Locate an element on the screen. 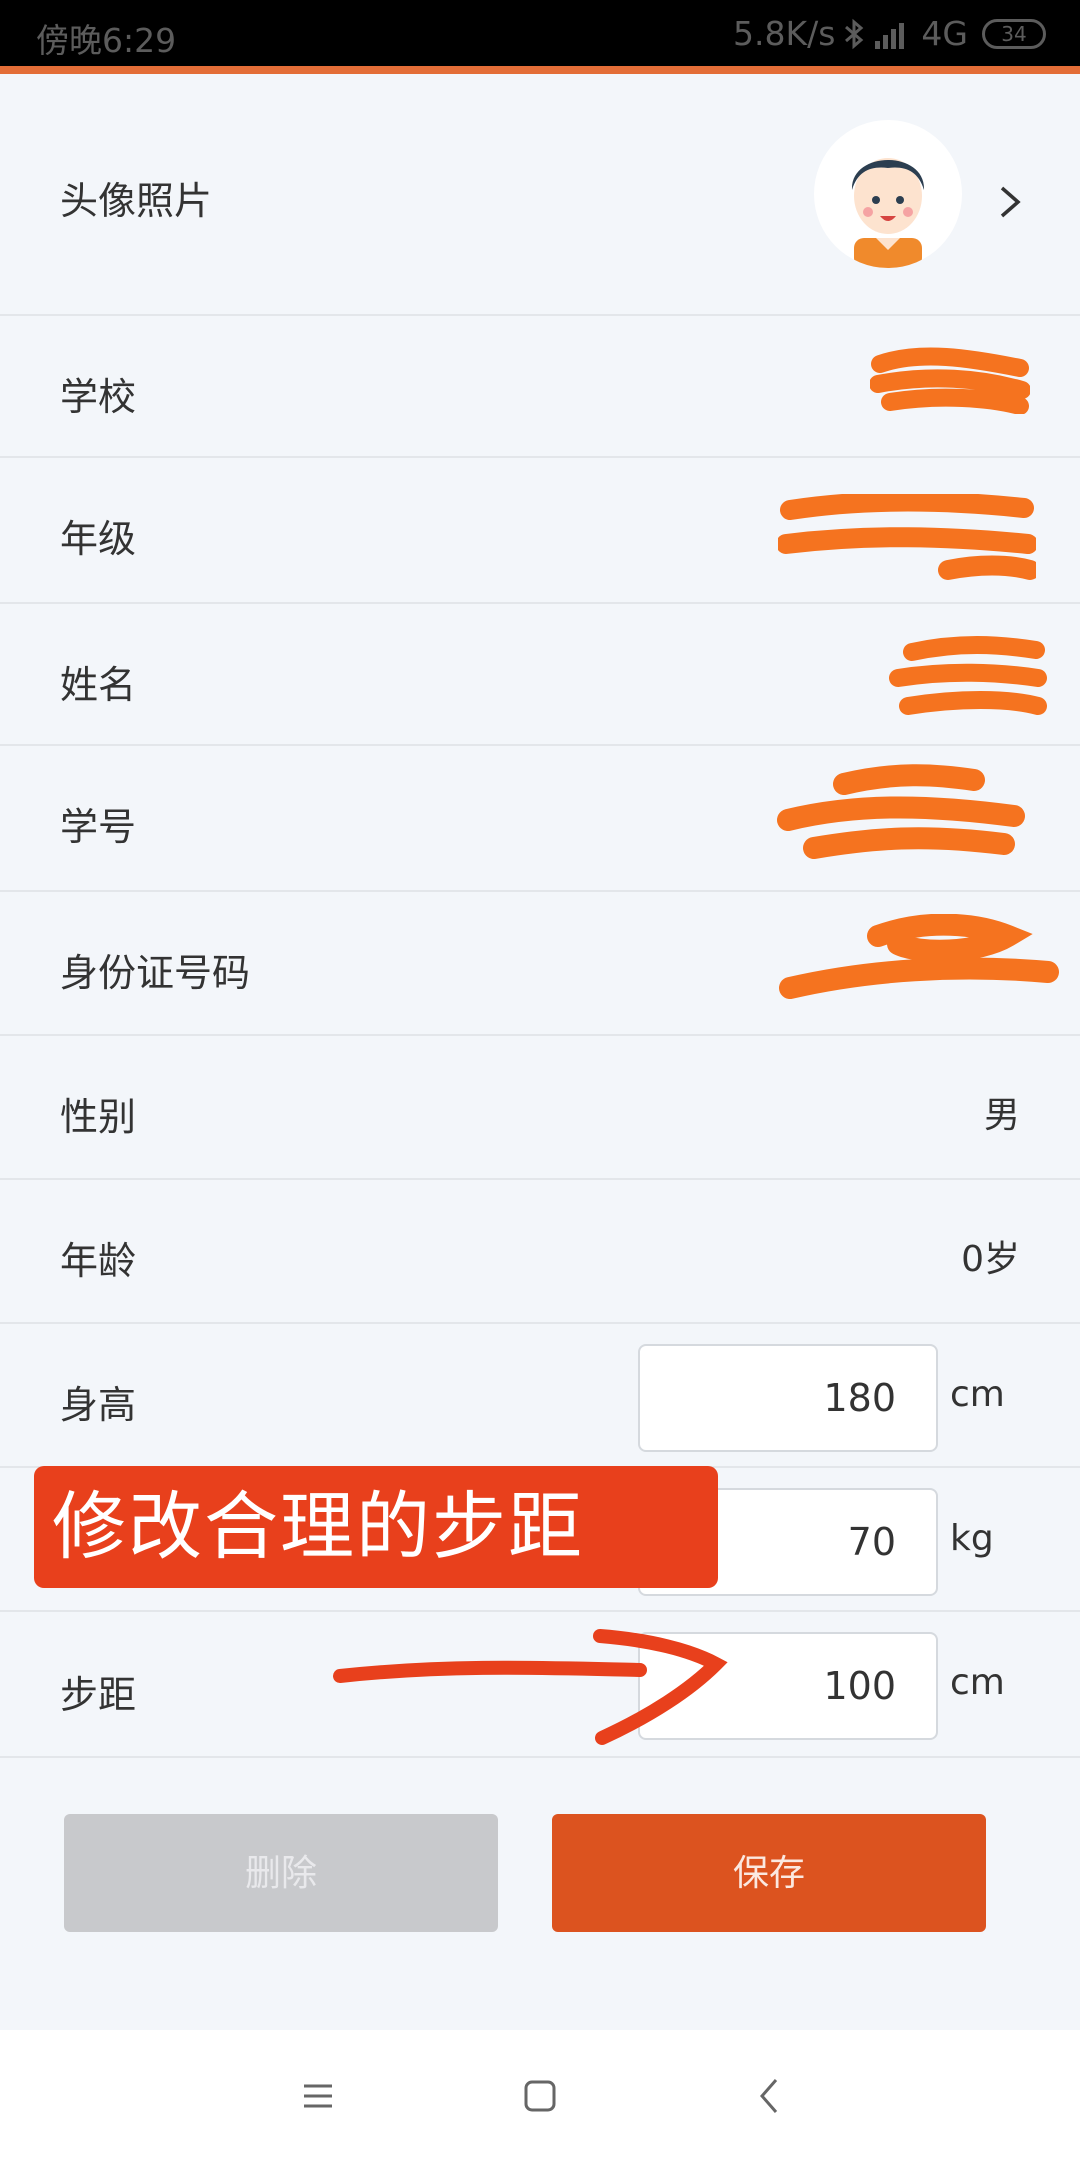  avatar-label: 头像照片 is located at coordinates (136, 201).